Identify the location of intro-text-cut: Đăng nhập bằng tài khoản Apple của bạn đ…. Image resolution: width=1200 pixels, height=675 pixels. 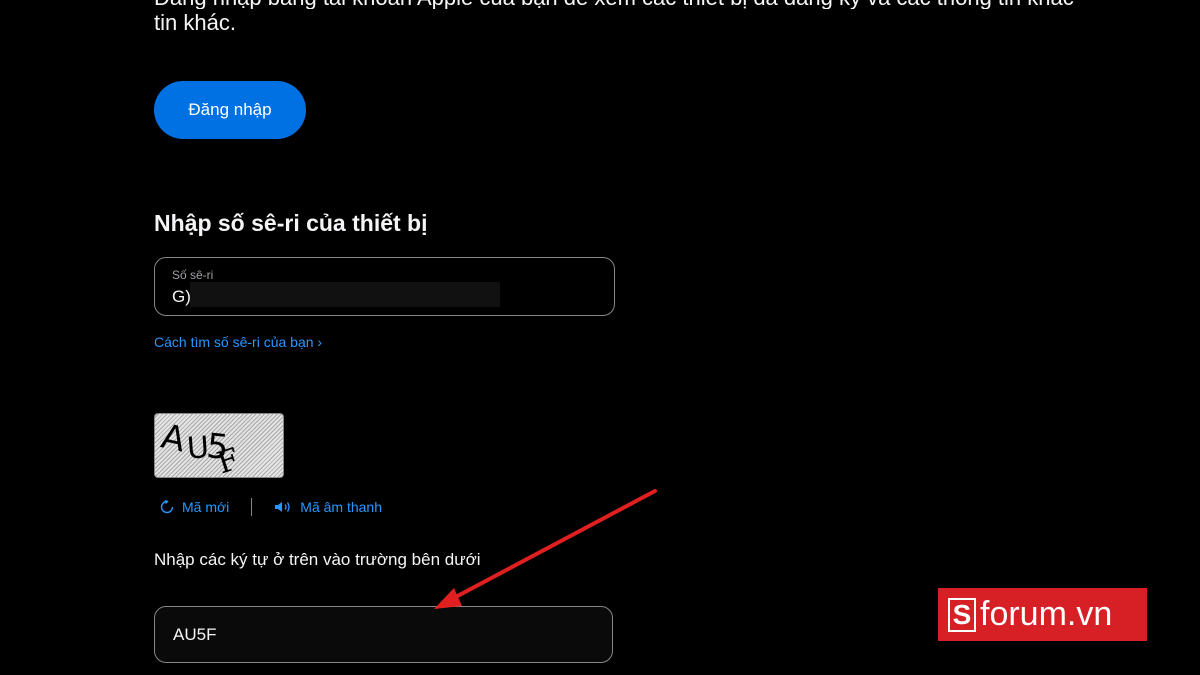
(677, 4).